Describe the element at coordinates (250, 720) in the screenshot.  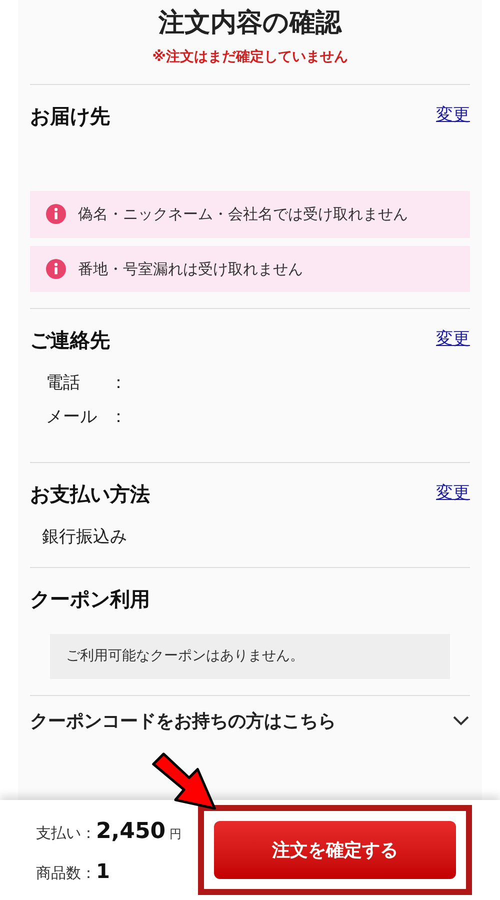
I see `coupon-code-toggle: クーポンコードをお持ちの方はこちら` at that location.